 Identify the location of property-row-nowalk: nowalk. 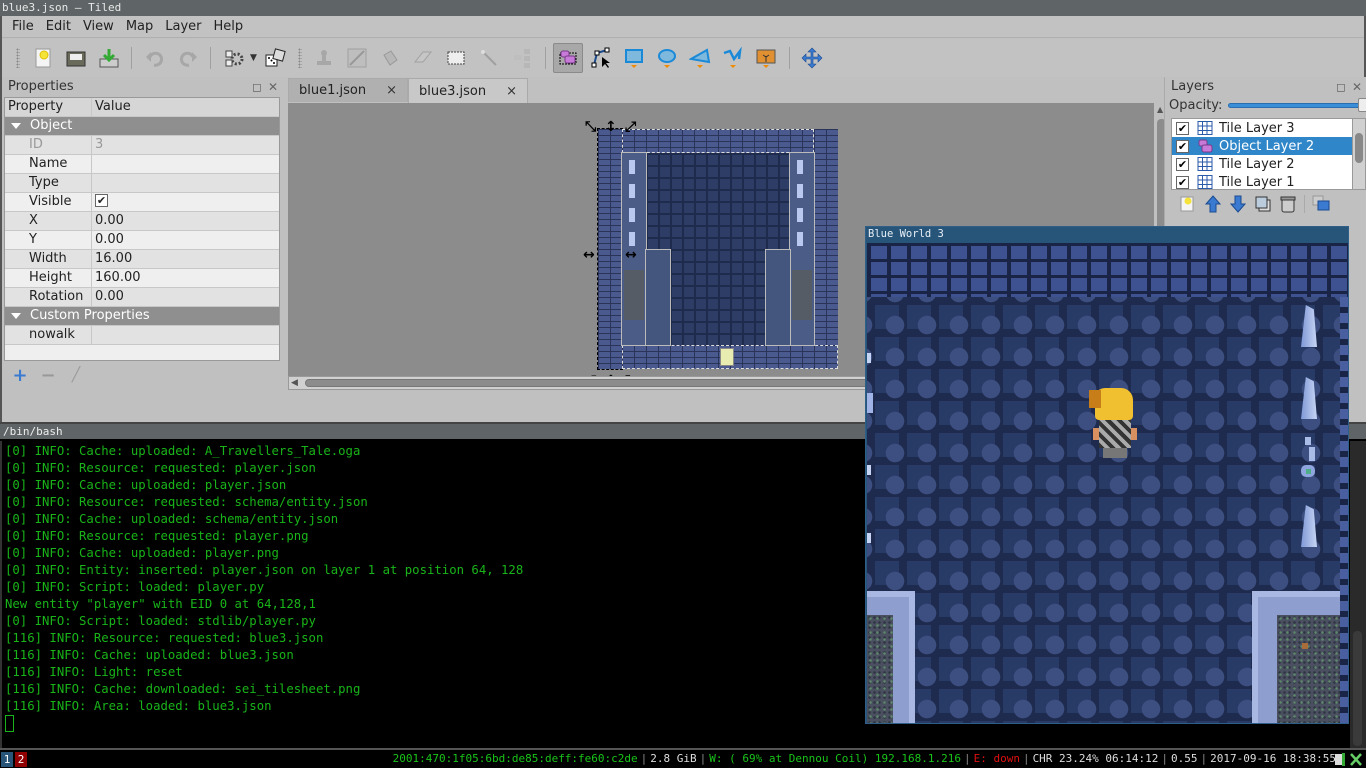
(142, 335).